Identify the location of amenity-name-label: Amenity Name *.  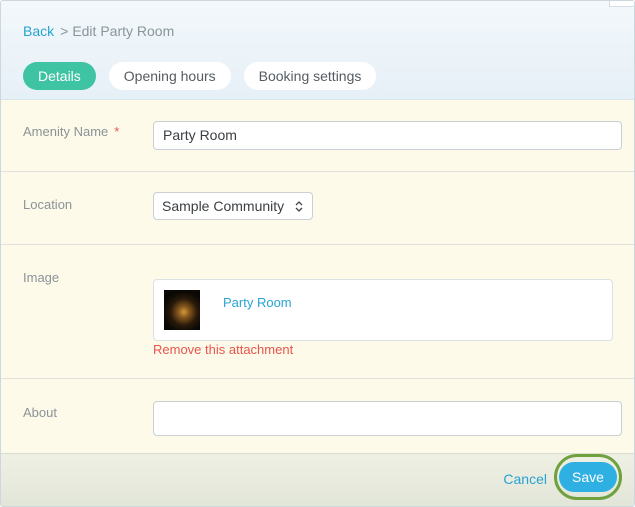
(71, 131).